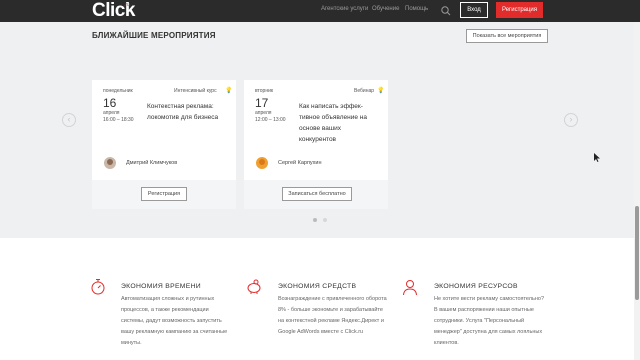  Describe the element at coordinates (321, 332) in the screenshot. I see `feature-text-line: Google AdWords вместе с Click.ru` at that location.